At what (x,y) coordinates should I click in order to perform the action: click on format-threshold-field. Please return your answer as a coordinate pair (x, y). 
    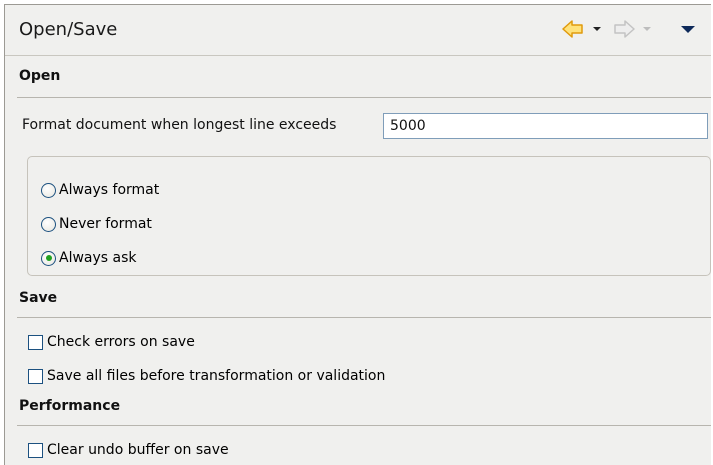
    Looking at the image, I should click on (545, 126).